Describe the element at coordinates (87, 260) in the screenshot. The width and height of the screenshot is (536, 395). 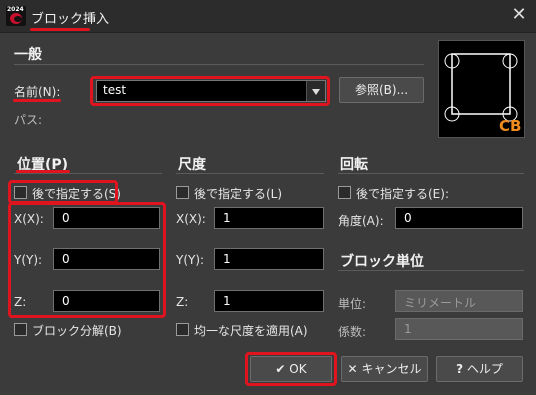
I see `position-fields-highlight` at that location.